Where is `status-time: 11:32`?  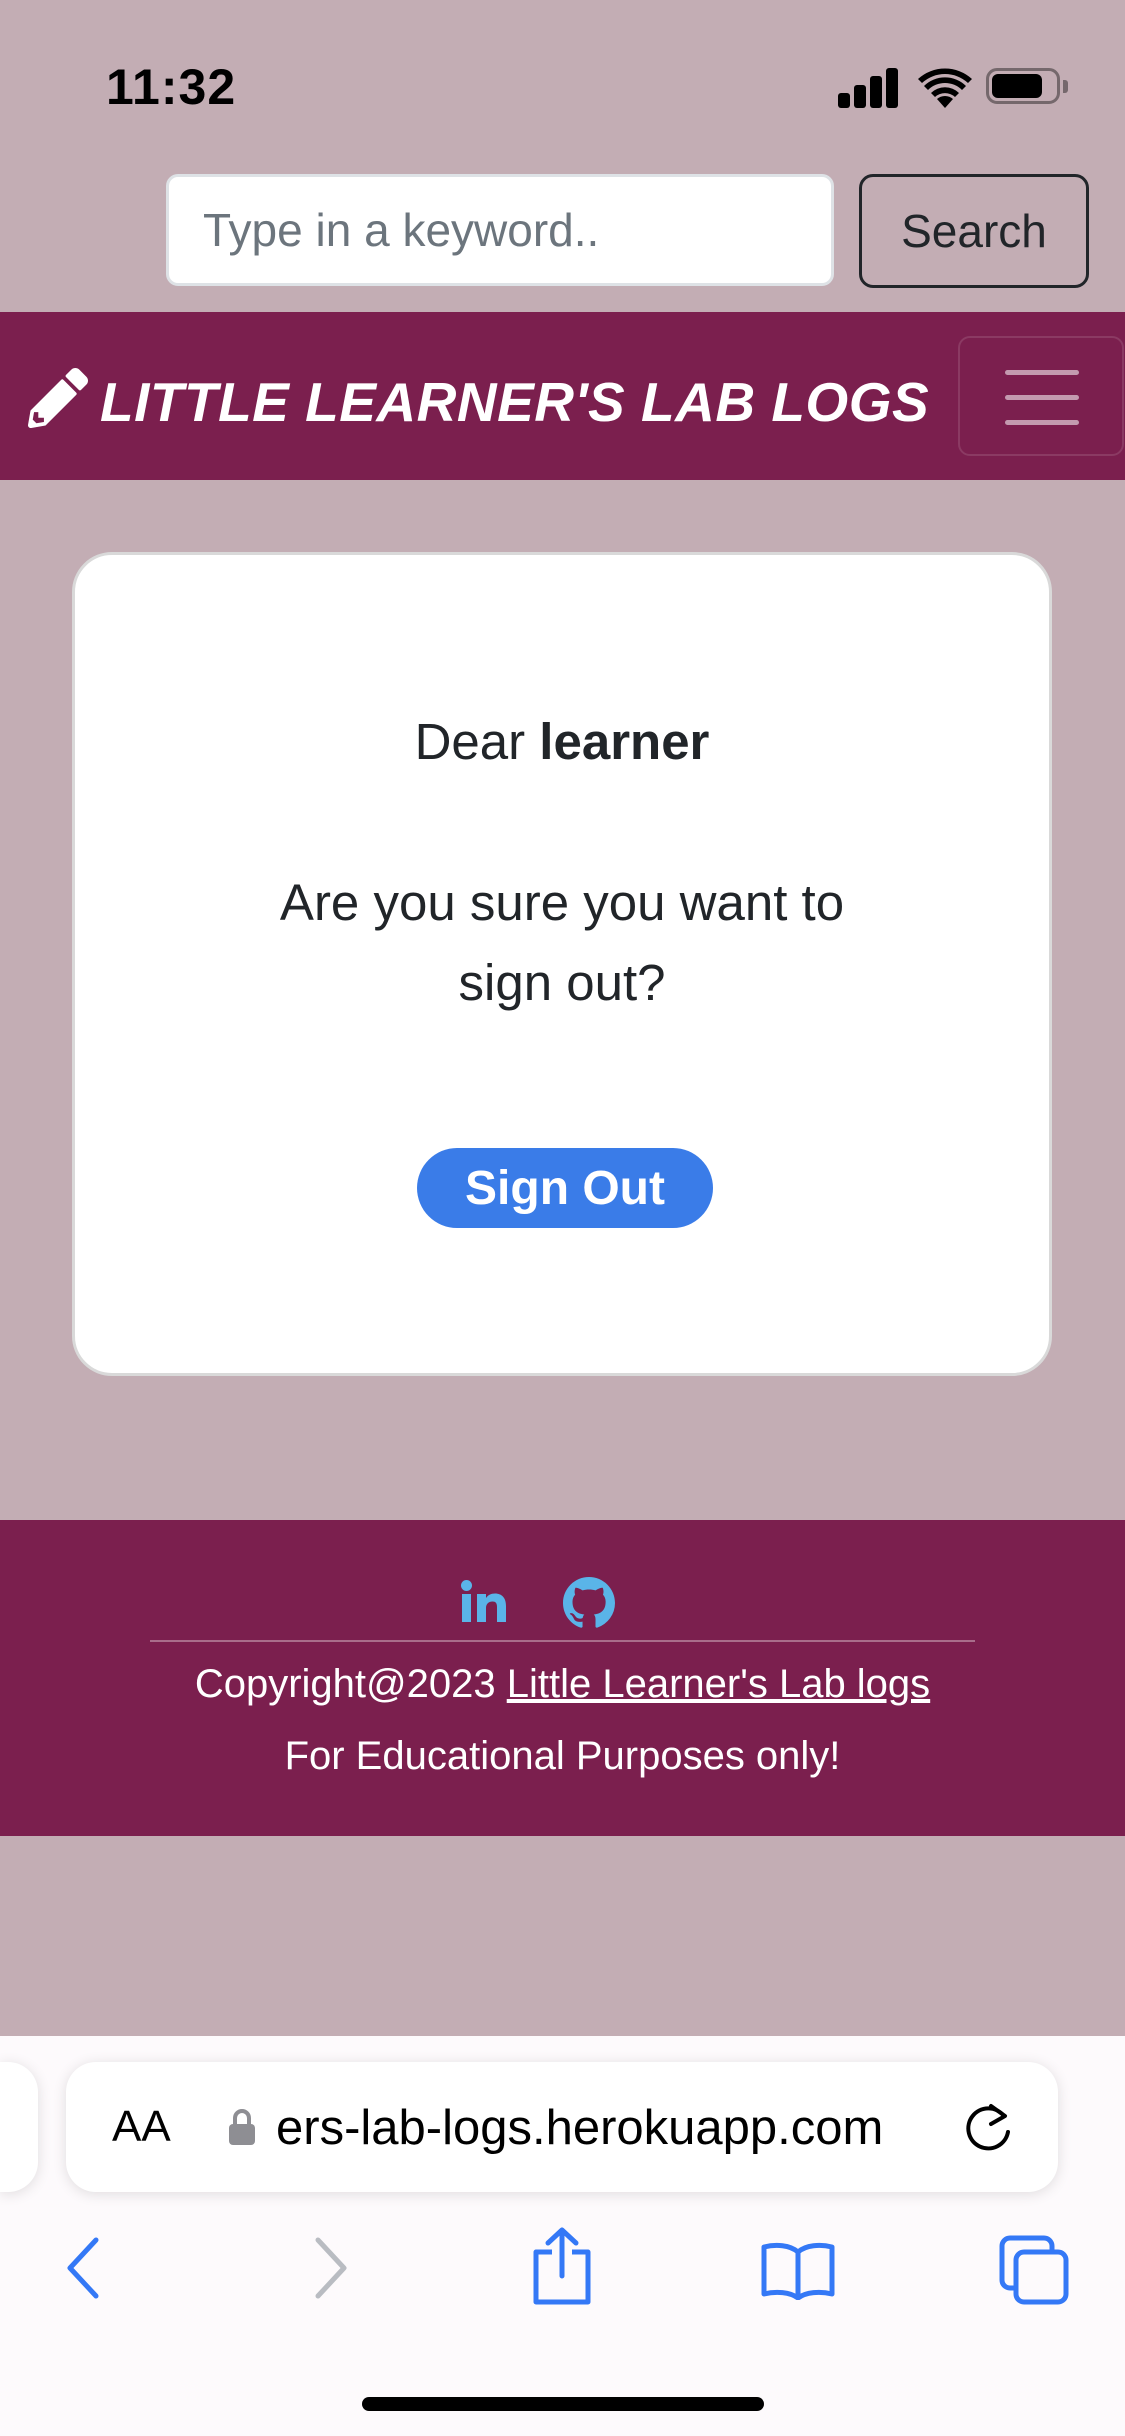
status-time: 11:32 is located at coordinates (171, 87).